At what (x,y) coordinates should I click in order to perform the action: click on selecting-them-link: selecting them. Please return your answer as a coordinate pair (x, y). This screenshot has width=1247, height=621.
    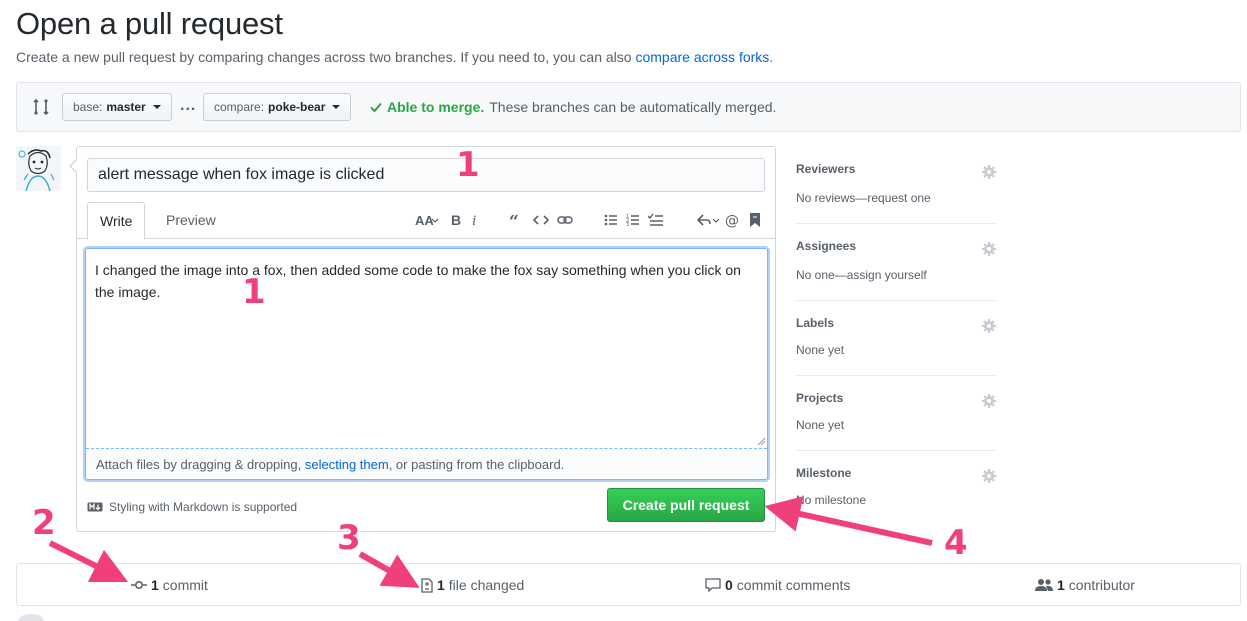
    Looking at the image, I should click on (347, 464).